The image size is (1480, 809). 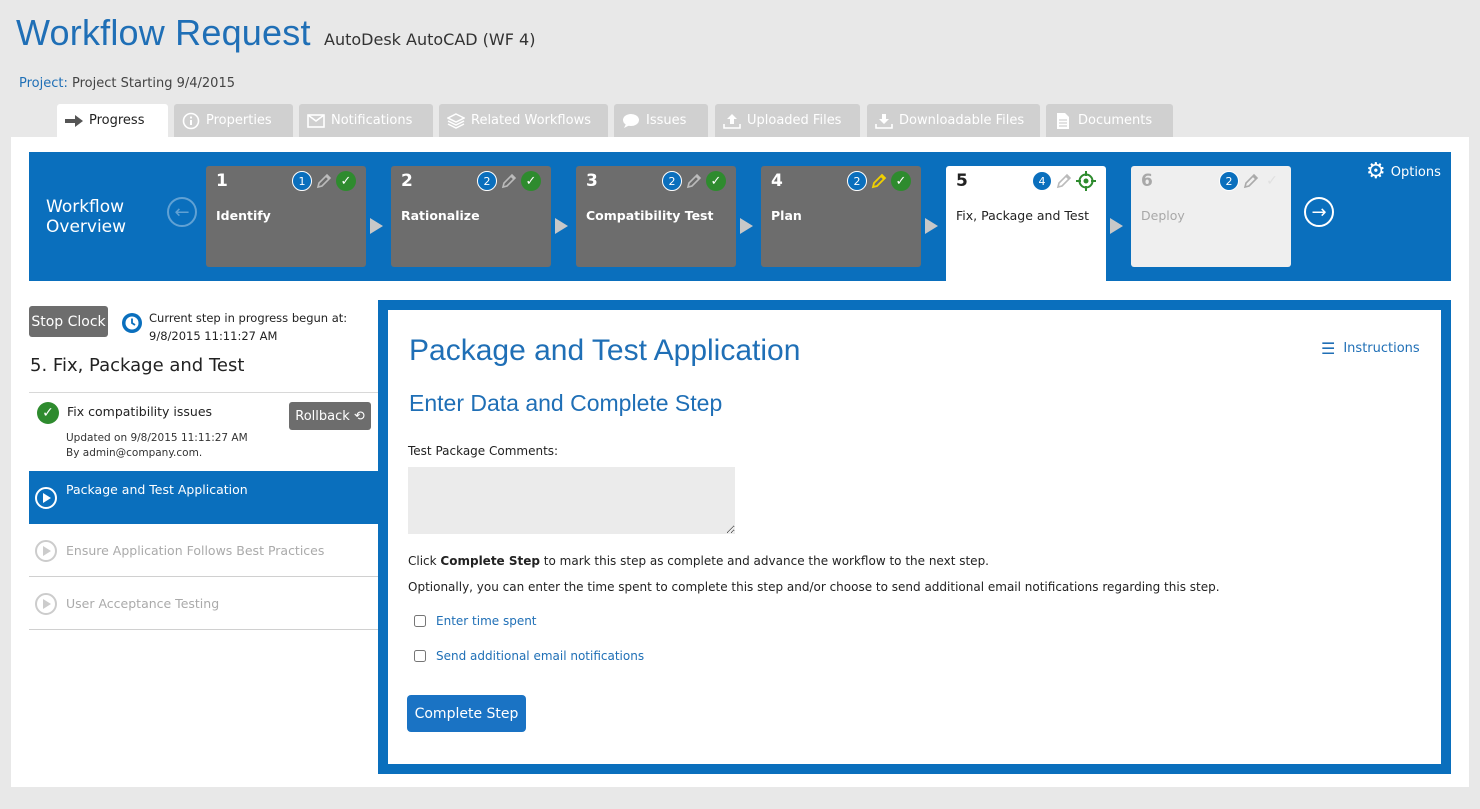 I want to click on numbered-list-icon: ☰, so click(x=1328, y=348).